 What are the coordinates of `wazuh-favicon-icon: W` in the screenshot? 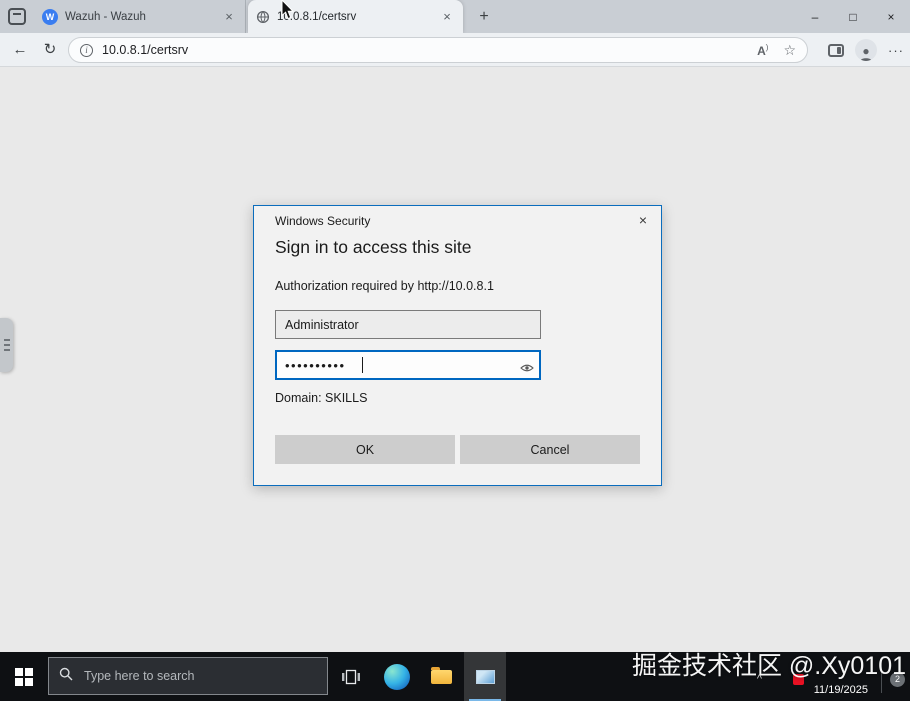 It's located at (50, 16).